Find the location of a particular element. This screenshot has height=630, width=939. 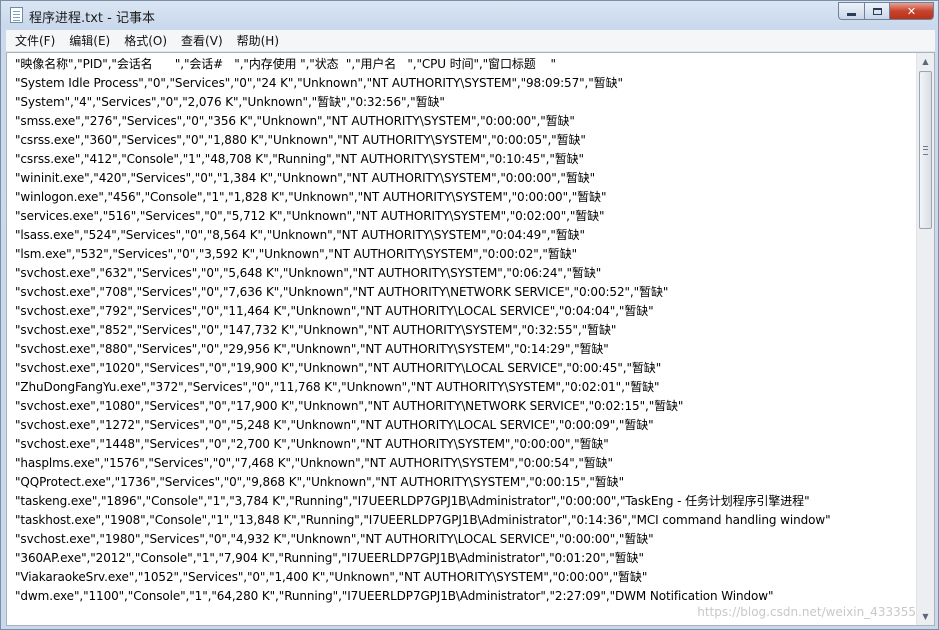

scroll-down-button: ▼ is located at coordinates (925, 616).